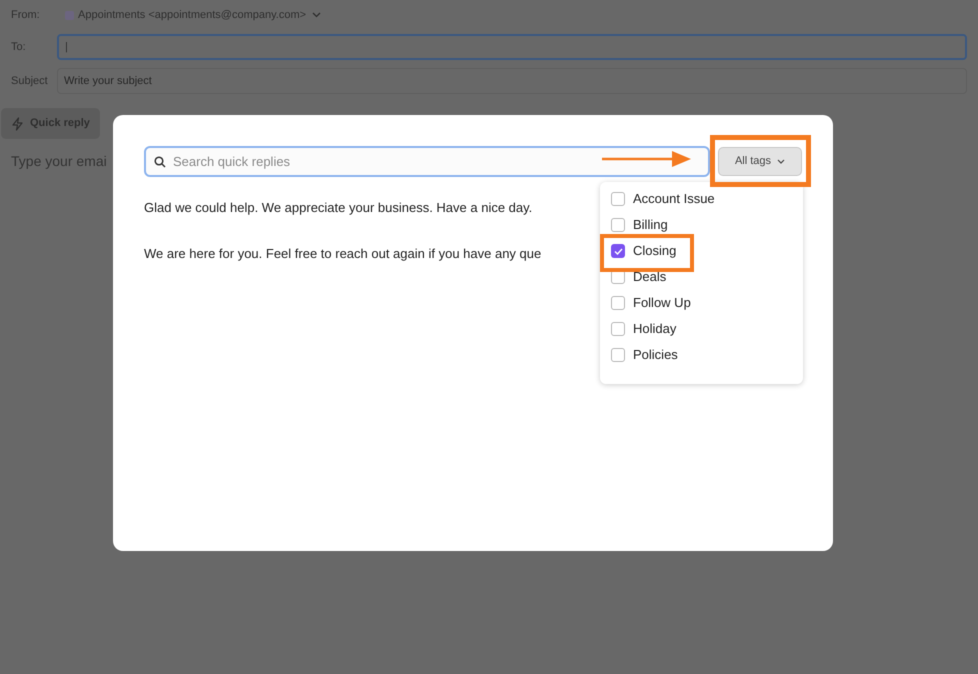 The width and height of the screenshot is (978, 674). I want to click on to-label: To:, so click(19, 47).